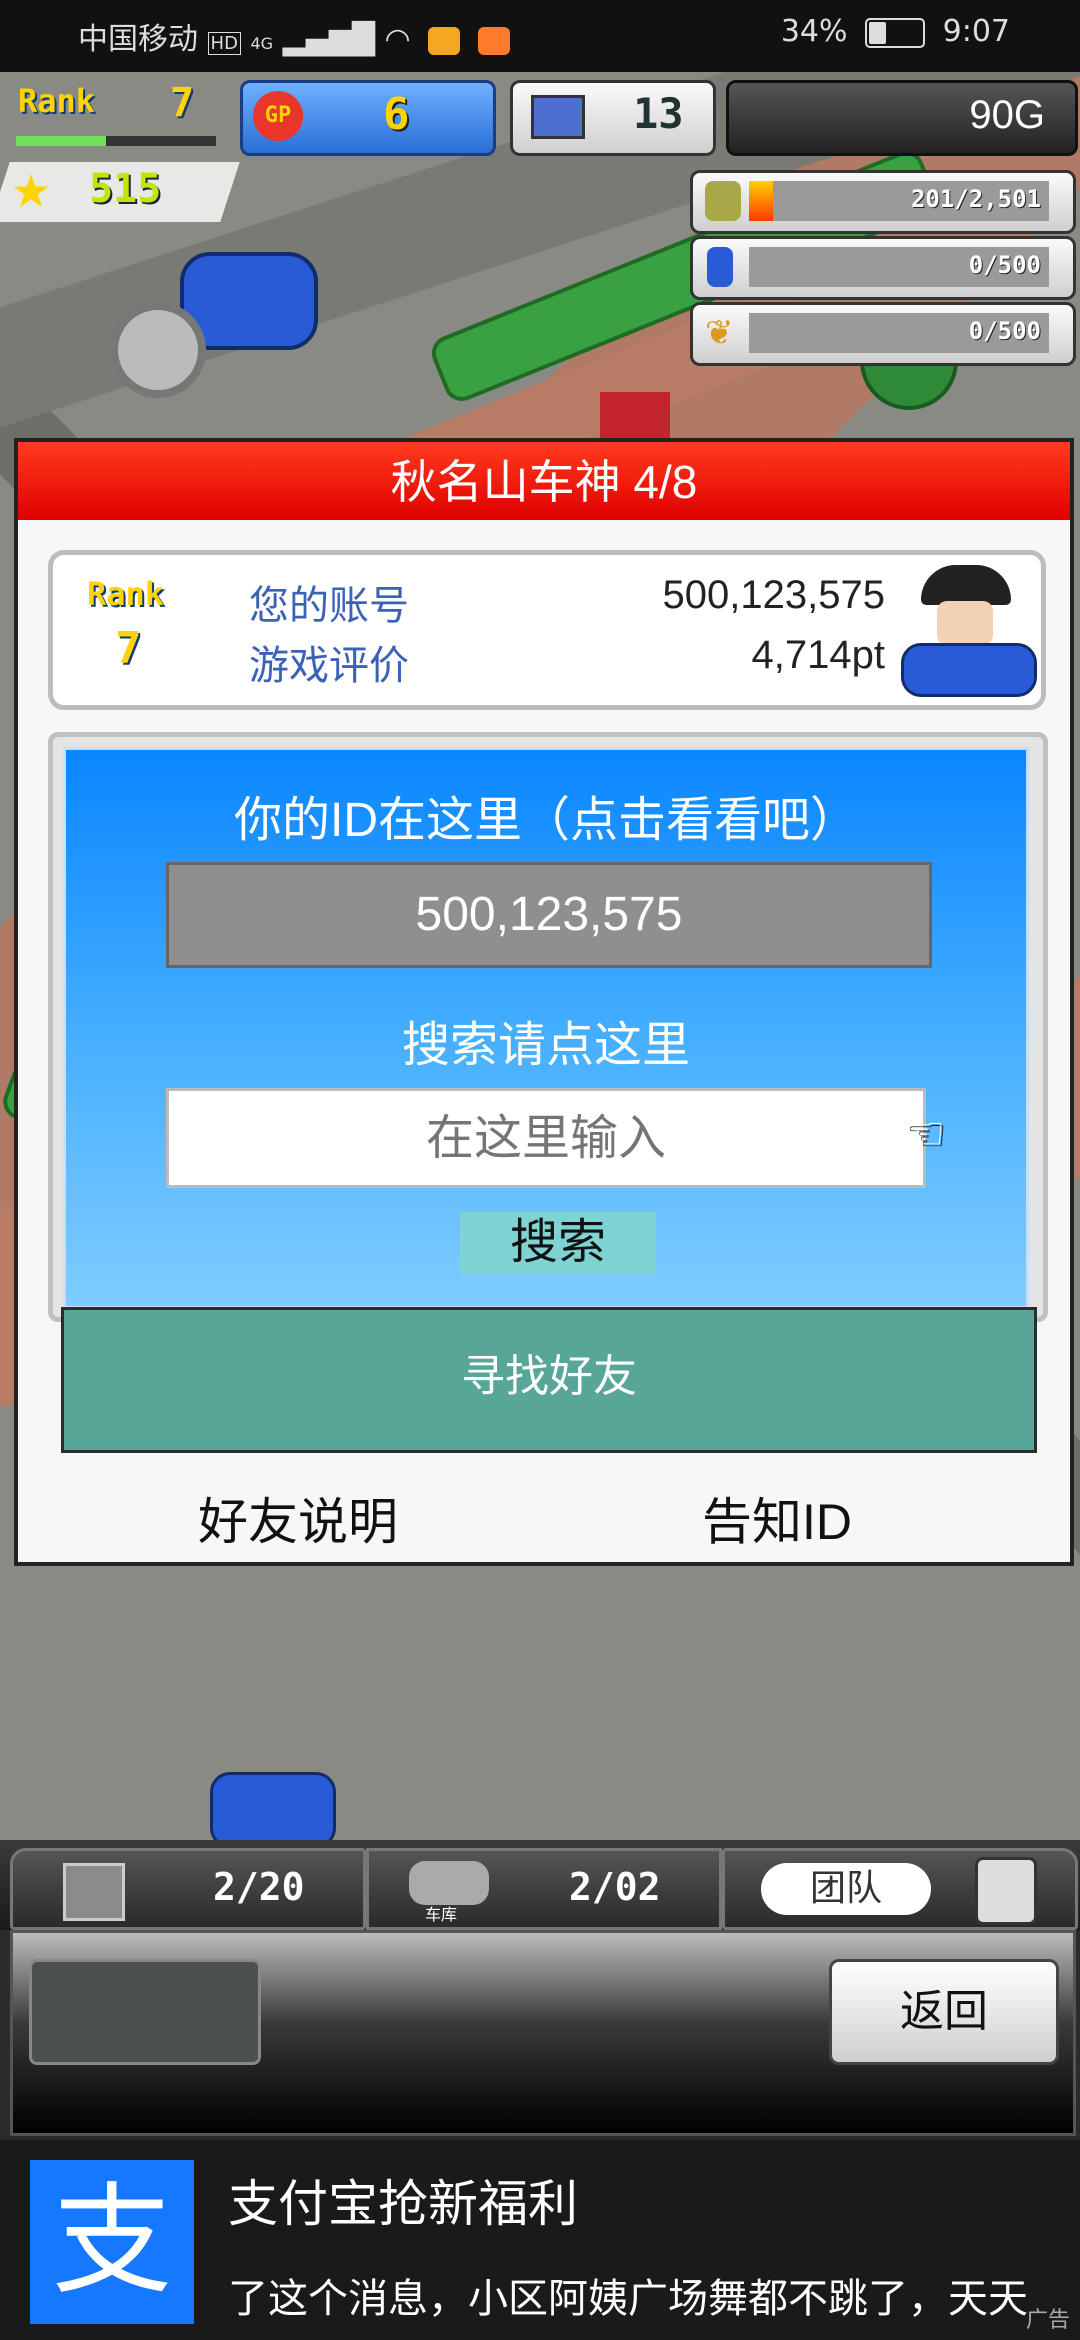  I want to click on hd-badge: HD, so click(224, 43).